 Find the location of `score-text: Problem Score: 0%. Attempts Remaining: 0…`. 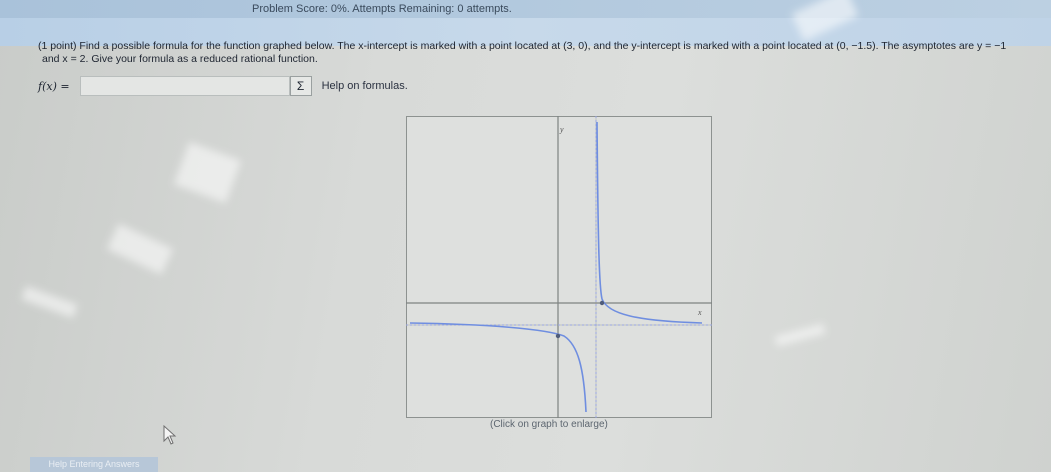

score-text: Problem Score: 0%. Attempts Remaining: 0… is located at coordinates (382, 9).